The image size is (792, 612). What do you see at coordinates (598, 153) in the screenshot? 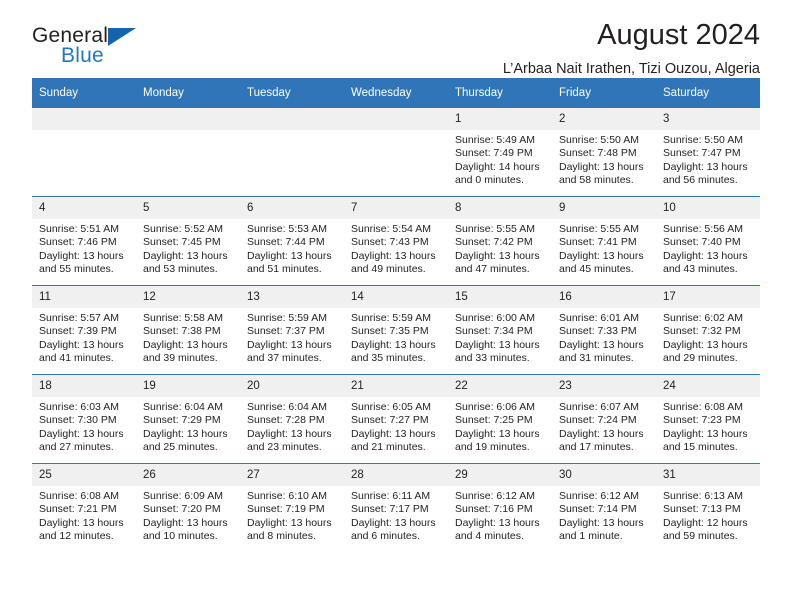
I see `sunset-text: Sunset: 7:48 PM` at bounding box center [598, 153].